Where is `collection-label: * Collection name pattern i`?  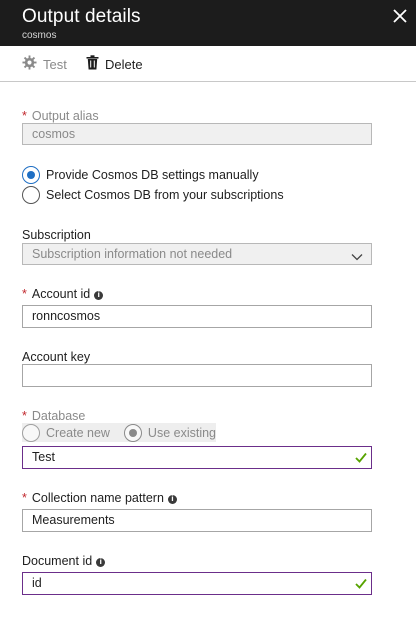 collection-label: * Collection name pattern i is located at coordinates (99, 498).